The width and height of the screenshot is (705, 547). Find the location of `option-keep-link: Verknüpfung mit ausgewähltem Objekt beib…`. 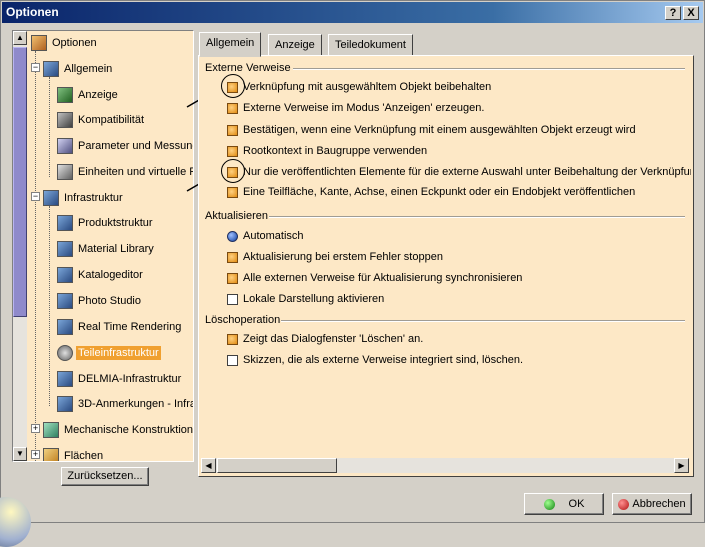

option-keep-link: Verknüpfung mit ausgewähltem Objekt beib… is located at coordinates (359, 87).